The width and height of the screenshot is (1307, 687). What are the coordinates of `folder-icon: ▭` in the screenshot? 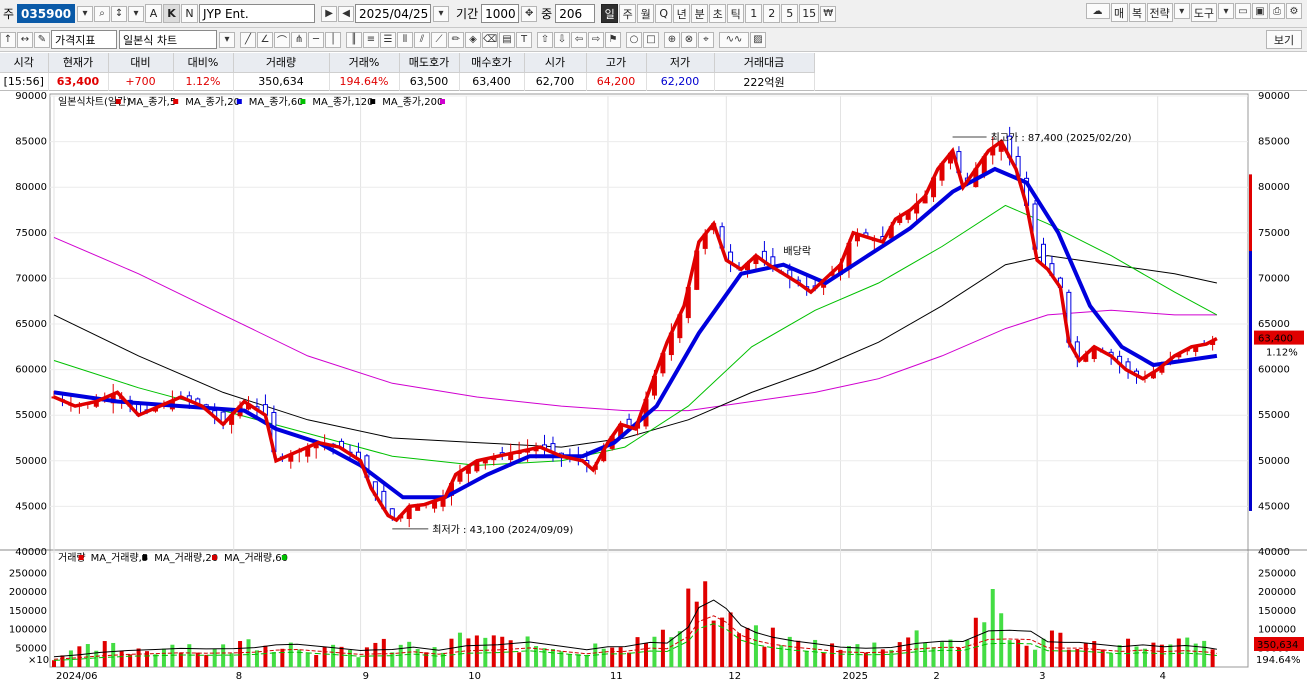 It's located at (1243, 11).